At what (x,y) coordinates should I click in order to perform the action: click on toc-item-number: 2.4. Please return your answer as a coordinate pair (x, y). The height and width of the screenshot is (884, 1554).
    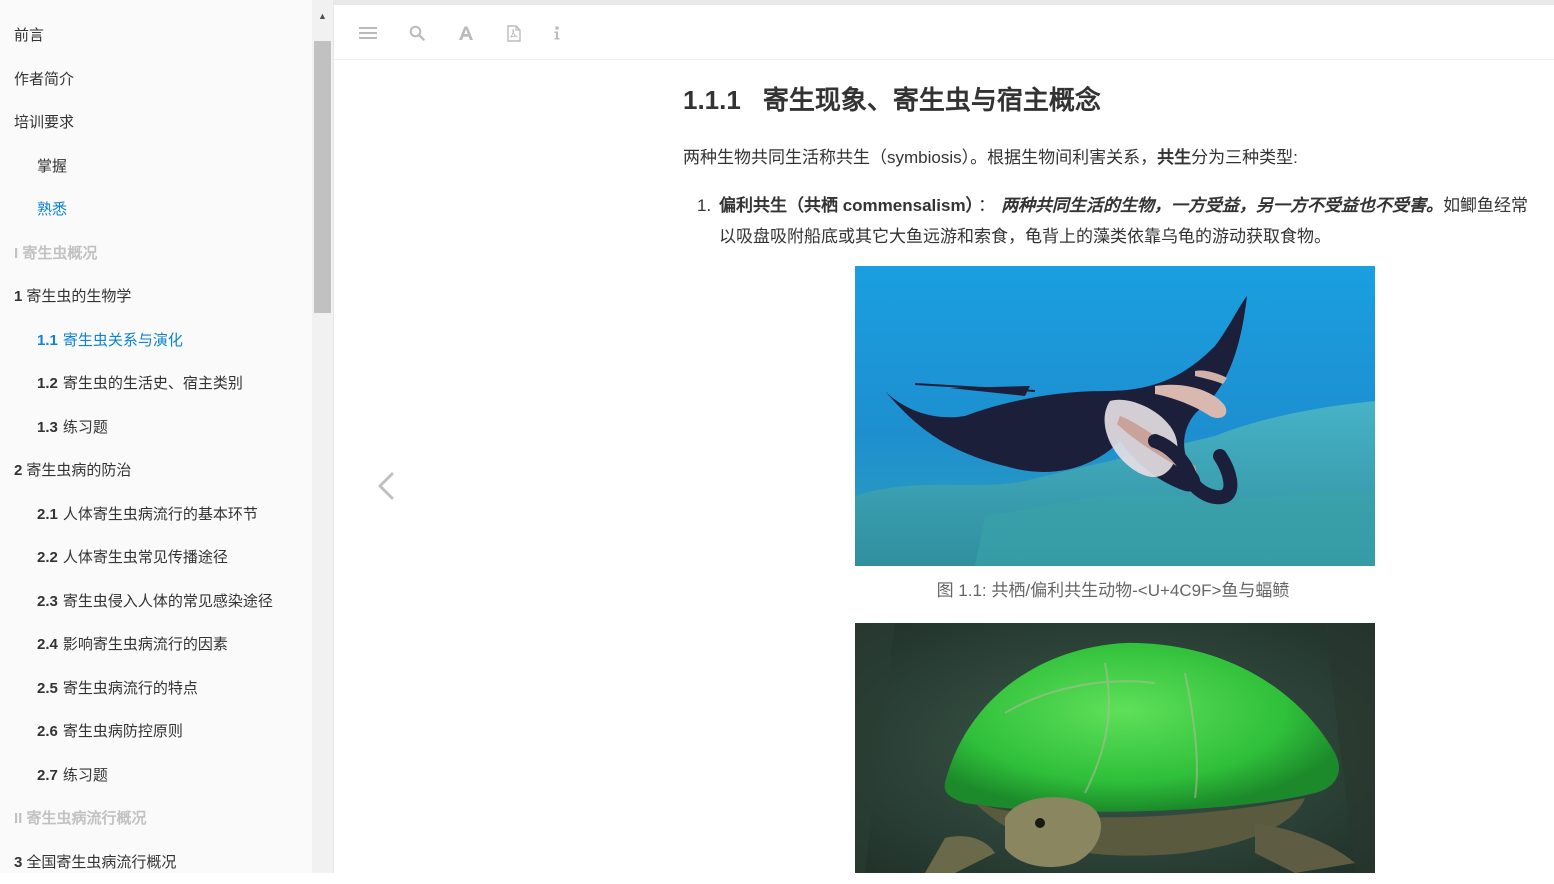
    Looking at the image, I should click on (47, 644).